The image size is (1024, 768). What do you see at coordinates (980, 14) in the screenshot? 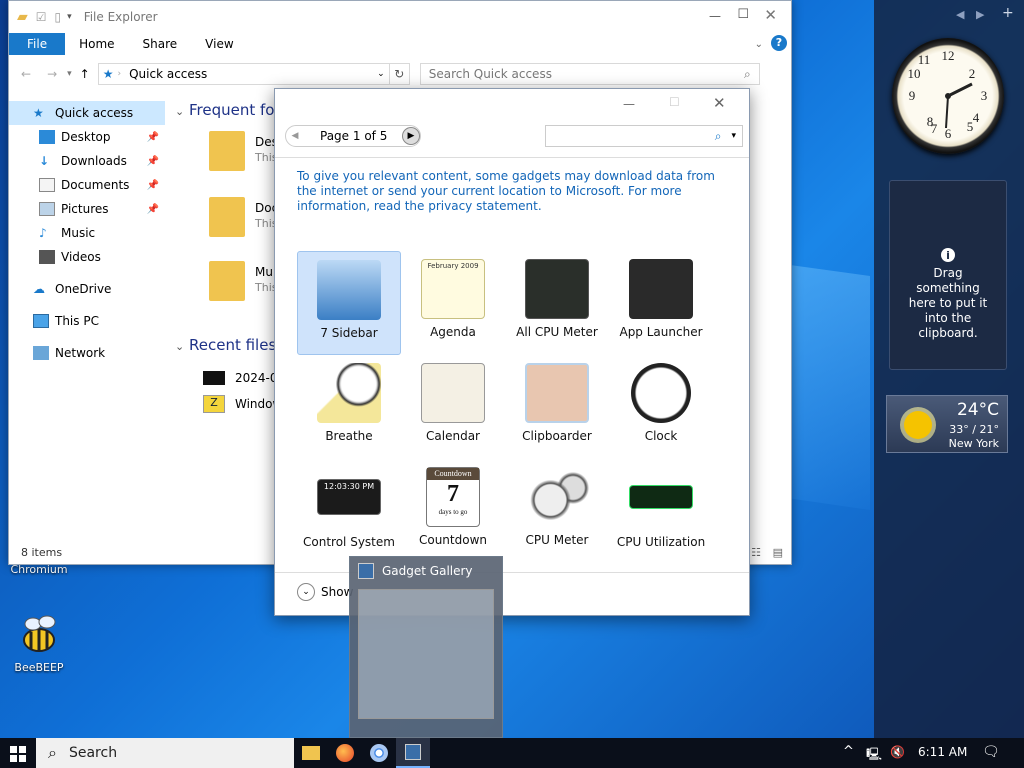
I see `sidebar-next-icon: ▶` at bounding box center [980, 14].